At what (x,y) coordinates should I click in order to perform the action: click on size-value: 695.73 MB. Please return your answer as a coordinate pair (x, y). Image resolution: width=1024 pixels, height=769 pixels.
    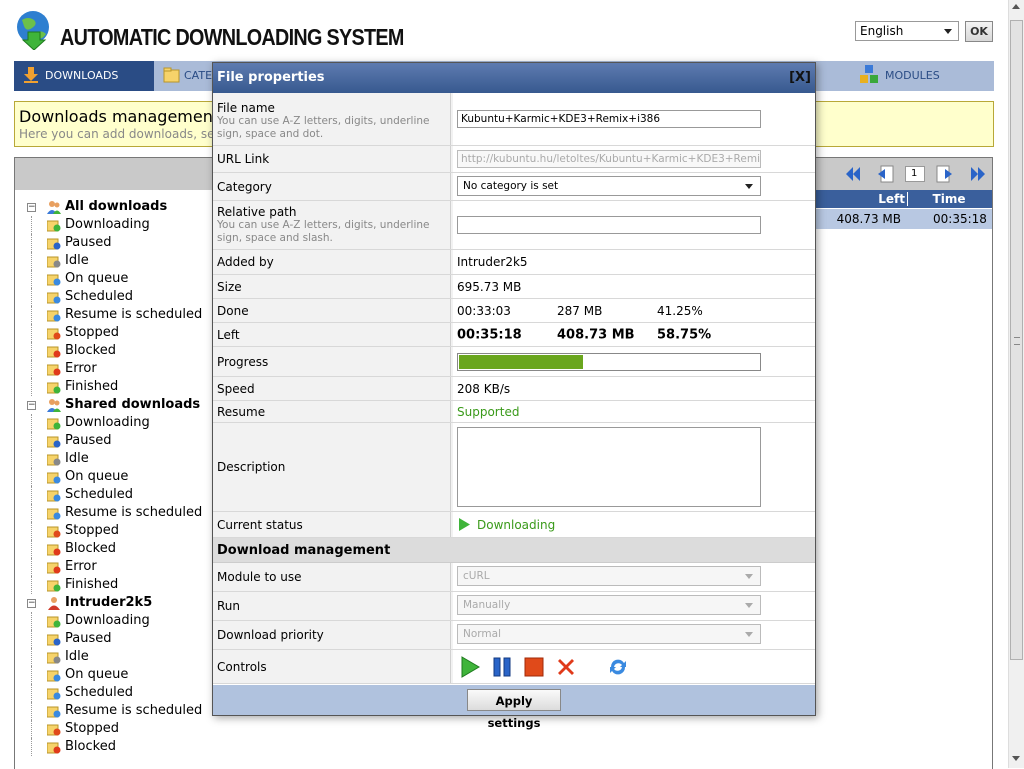
    Looking at the image, I should click on (489, 286).